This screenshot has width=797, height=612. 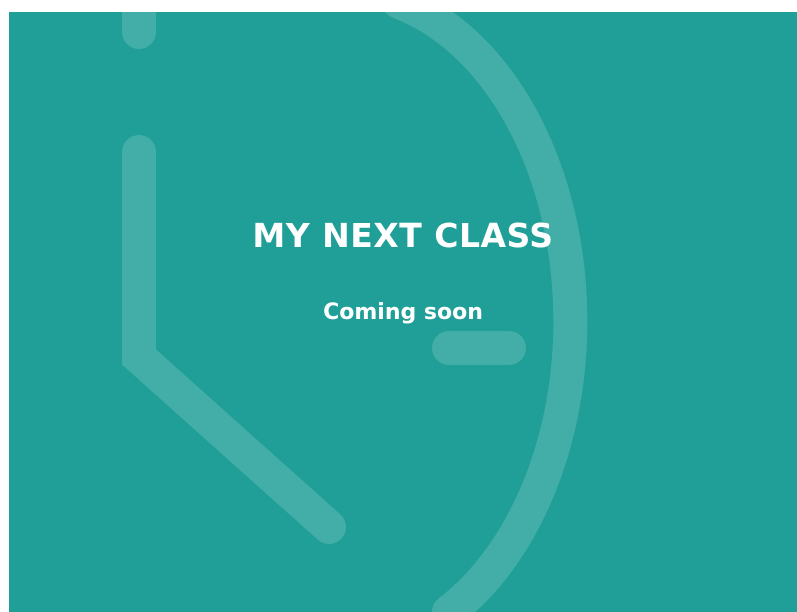 What do you see at coordinates (403, 235) in the screenshot?
I see `card-title: MY NEXT CLASS` at bounding box center [403, 235].